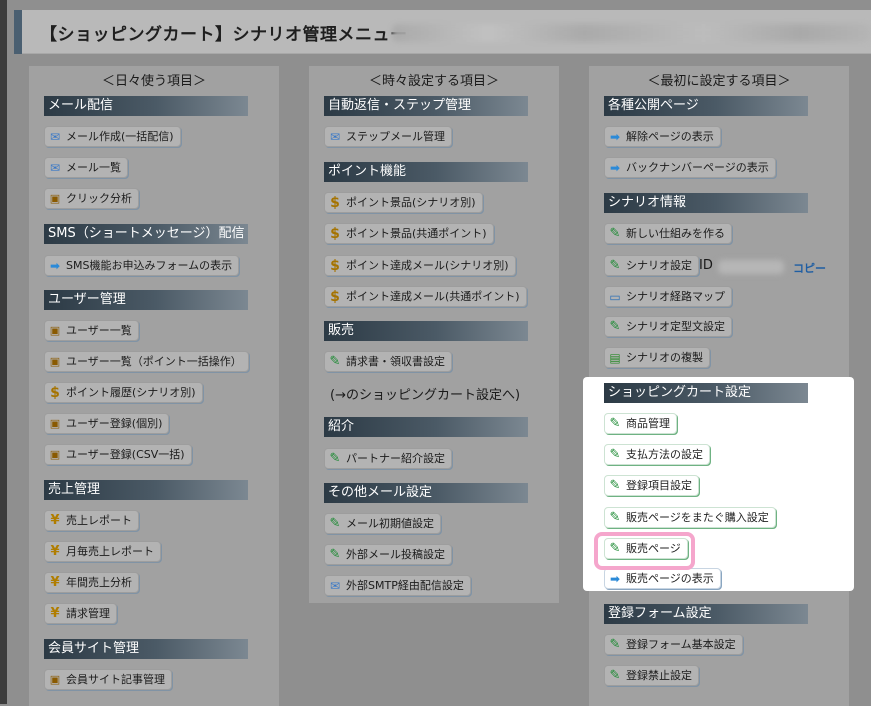 Image resolution: width=871 pixels, height=706 pixels. Describe the element at coordinates (426, 172) in the screenshot. I see `section-point: ポイント機能` at that location.